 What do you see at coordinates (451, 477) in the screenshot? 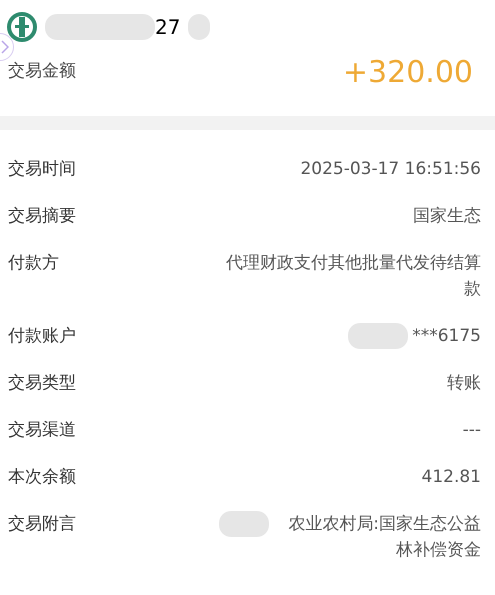
I see `detail-value: 412.81` at bounding box center [451, 477].